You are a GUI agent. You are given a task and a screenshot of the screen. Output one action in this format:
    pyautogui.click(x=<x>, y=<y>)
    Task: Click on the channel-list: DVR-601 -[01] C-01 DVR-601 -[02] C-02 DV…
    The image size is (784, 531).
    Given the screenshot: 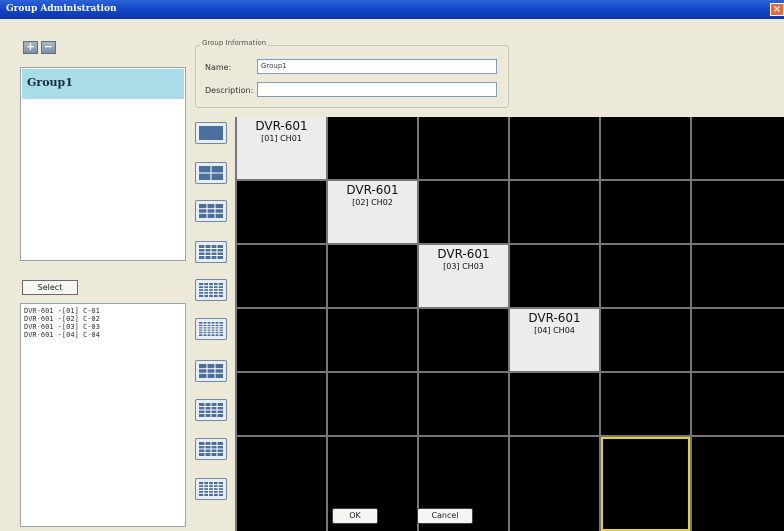 What is the action you would take?
    pyautogui.click(x=103, y=415)
    